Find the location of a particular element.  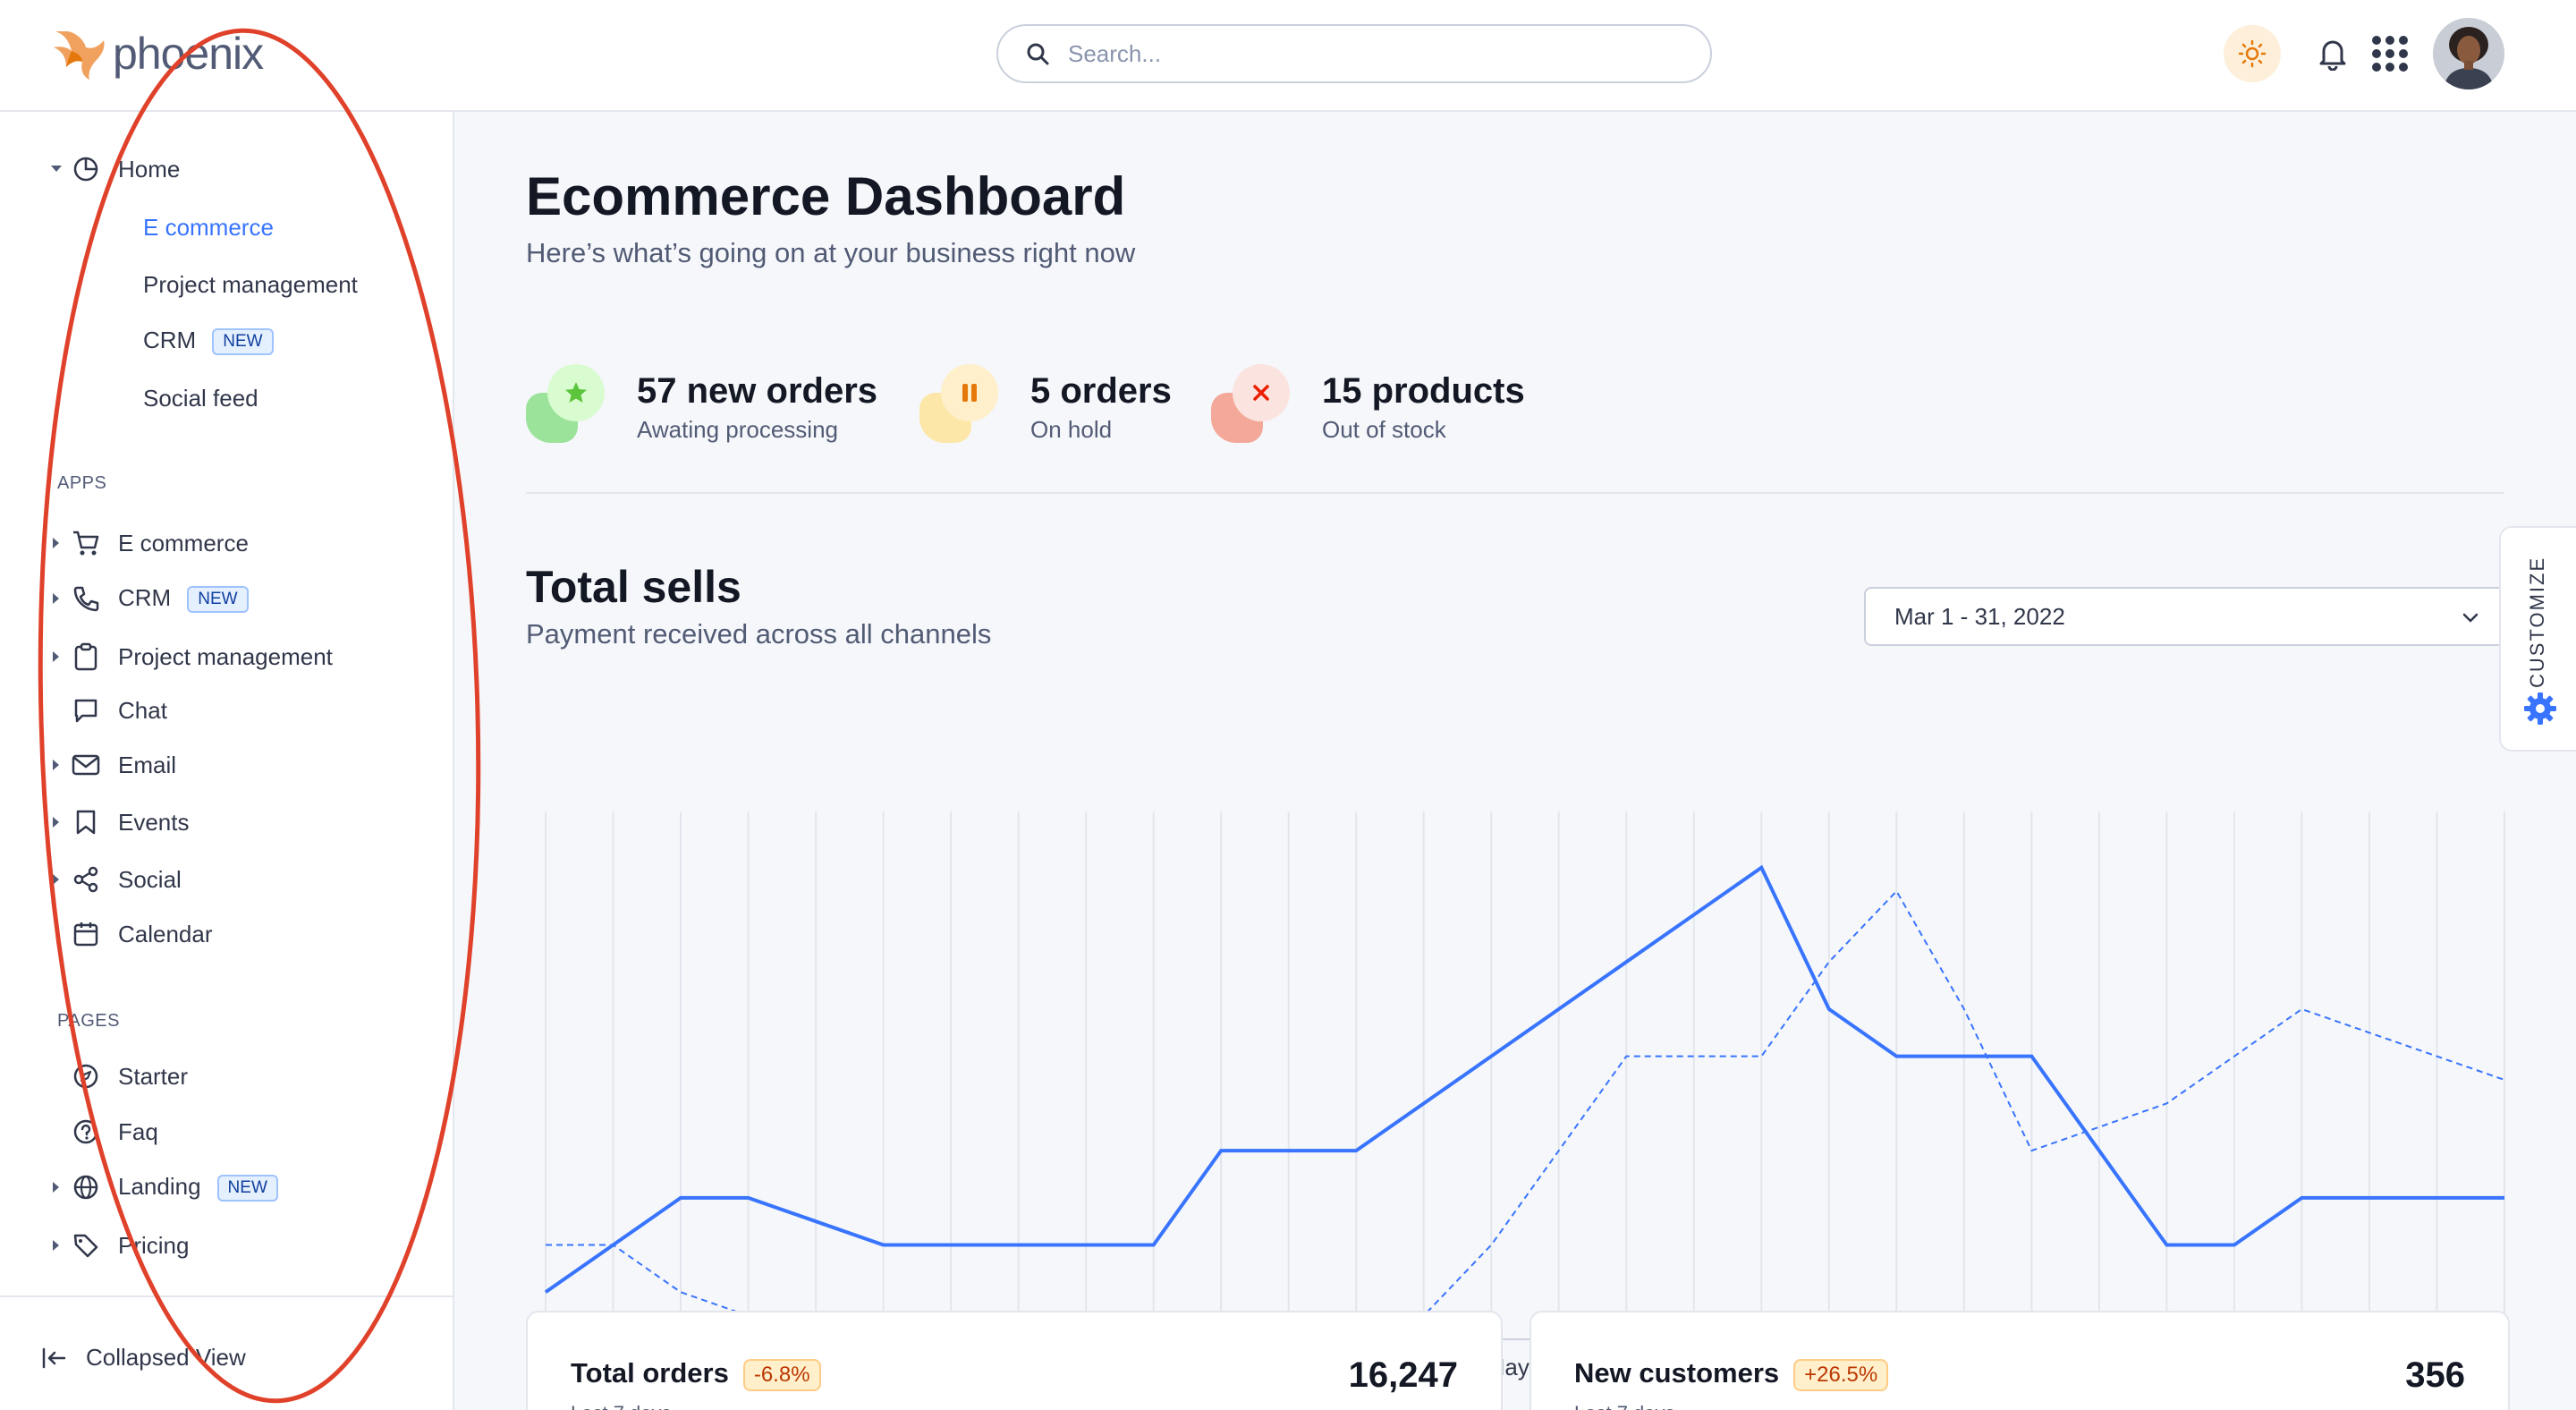

change-badge: +26.5% is located at coordinates (1841, 1375).